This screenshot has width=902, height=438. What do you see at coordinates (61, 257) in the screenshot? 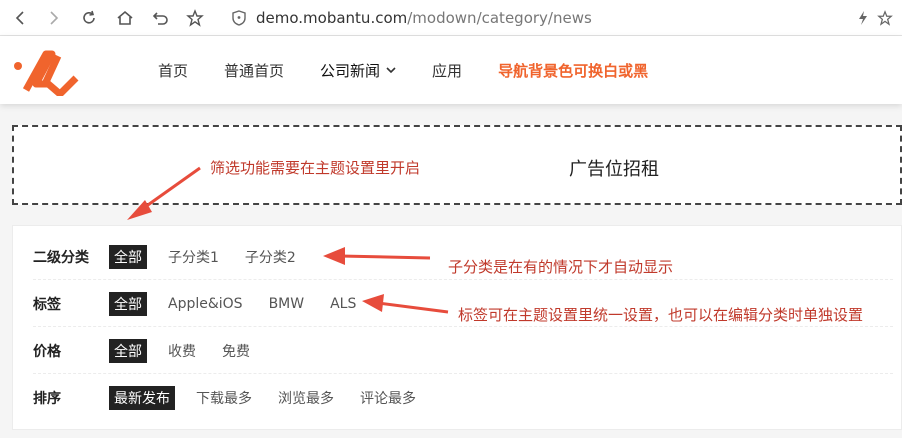
I see `filter-label: 二级分类` at bounding box center [61, 257].